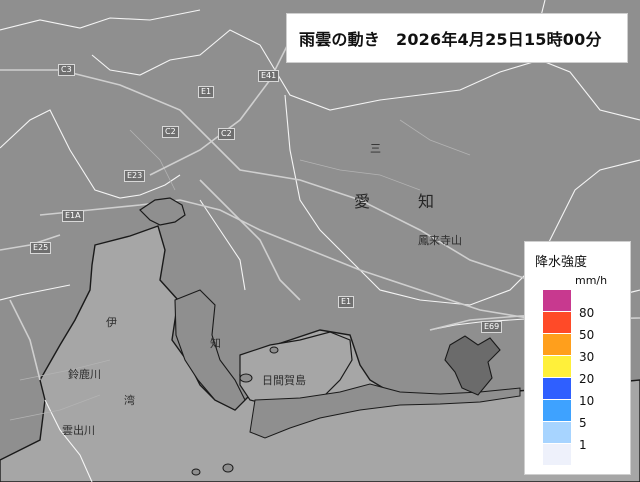 This screenshot has width=640, height=482. Describe the element at coordinates (583, 456) in the screenshot. I see `legend-row` at that location.